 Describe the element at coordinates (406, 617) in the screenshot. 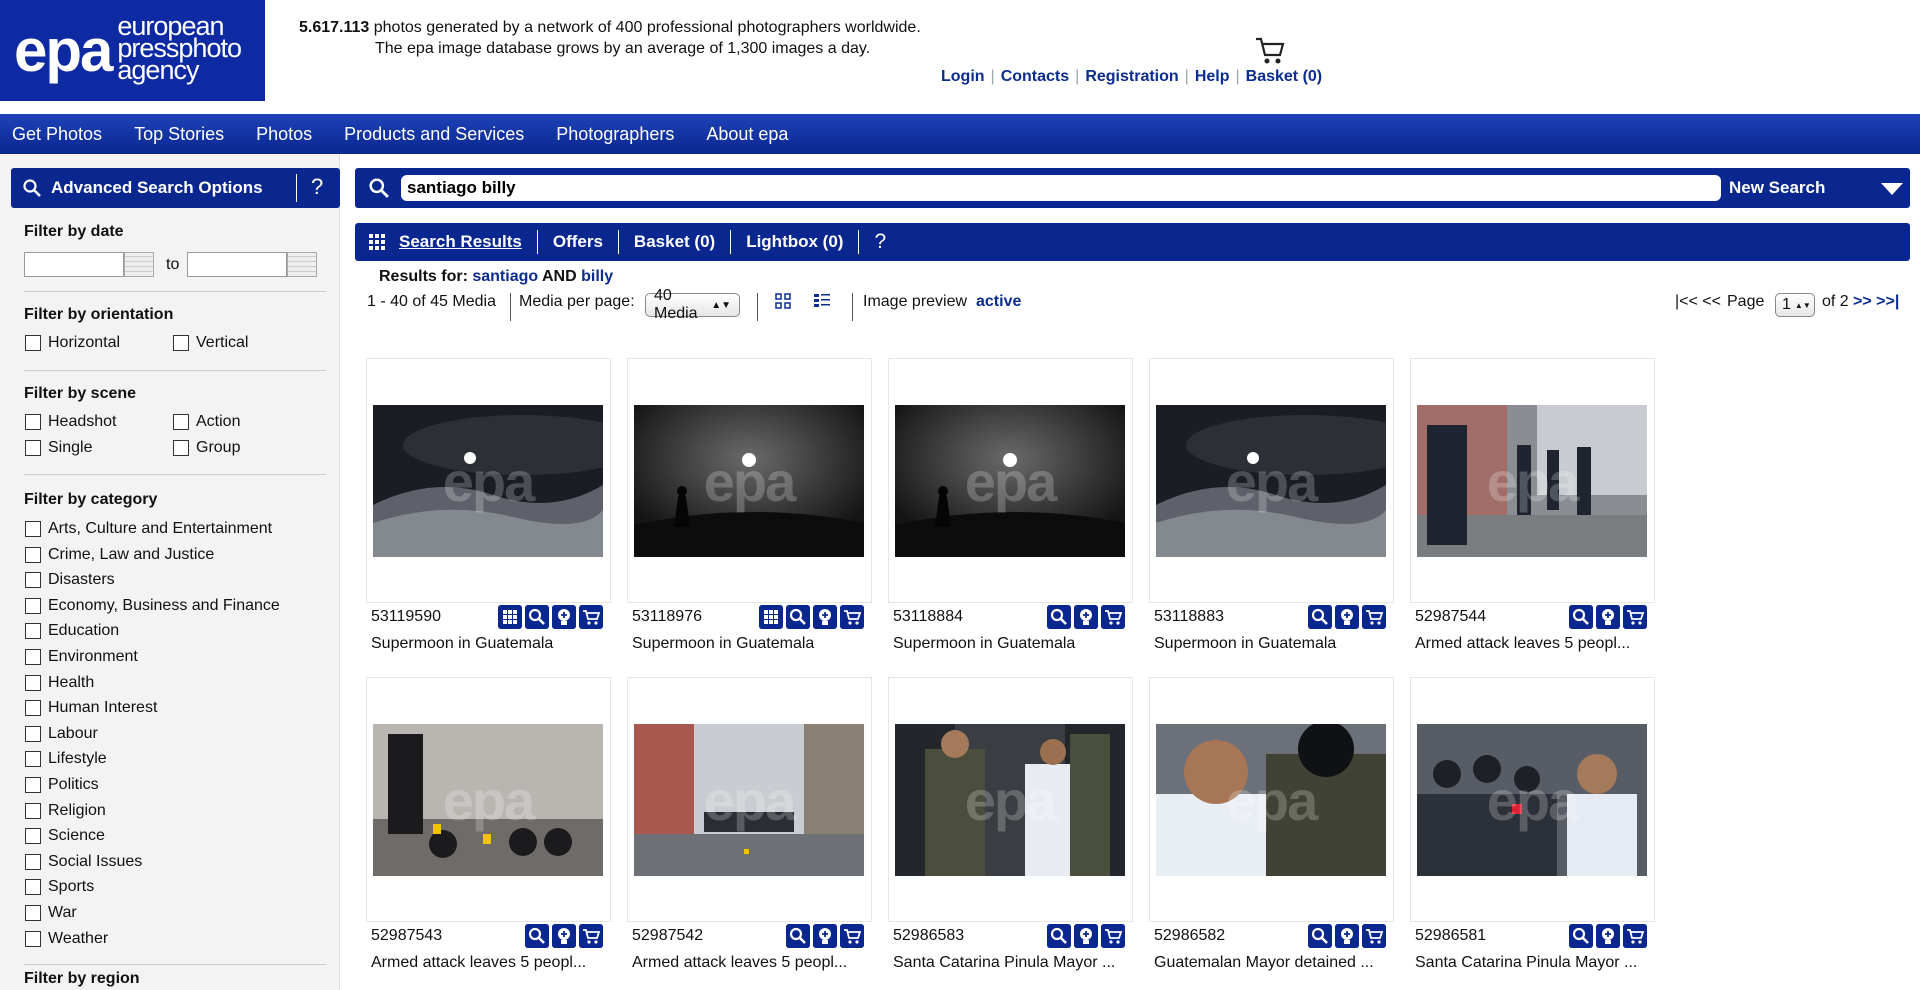

I see `photo-id: 53119590` at that location.